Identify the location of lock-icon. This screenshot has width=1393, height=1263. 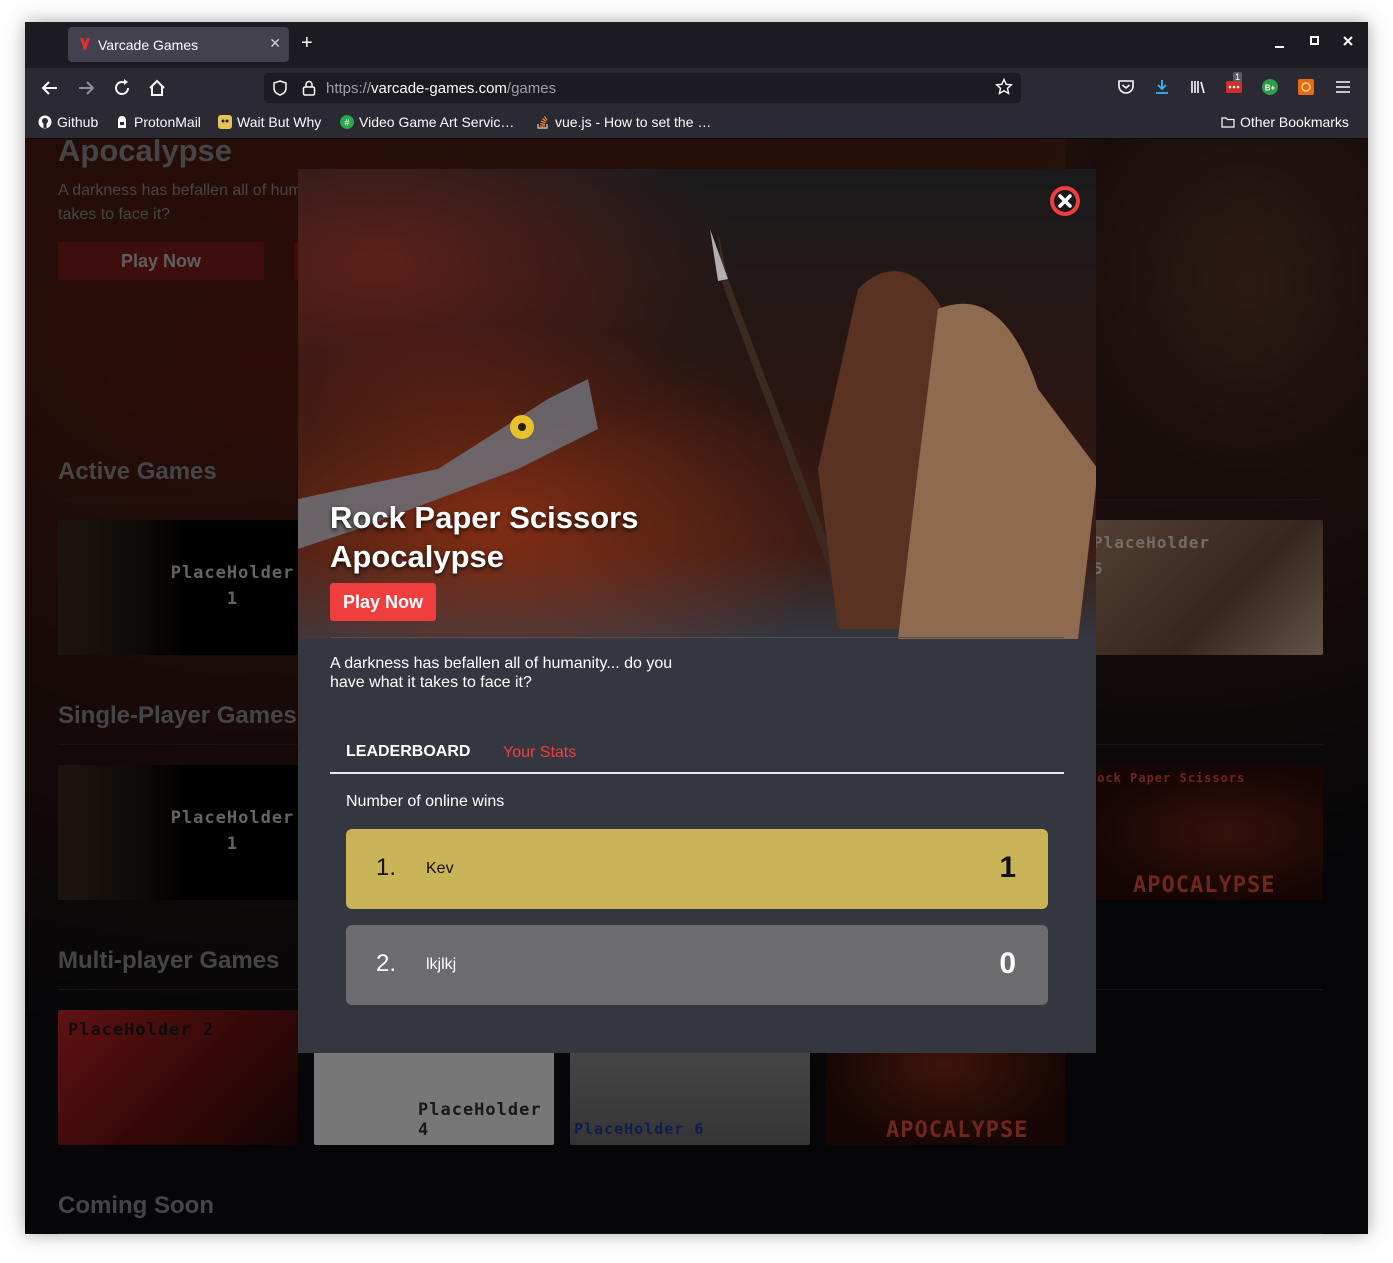
(309, 88).